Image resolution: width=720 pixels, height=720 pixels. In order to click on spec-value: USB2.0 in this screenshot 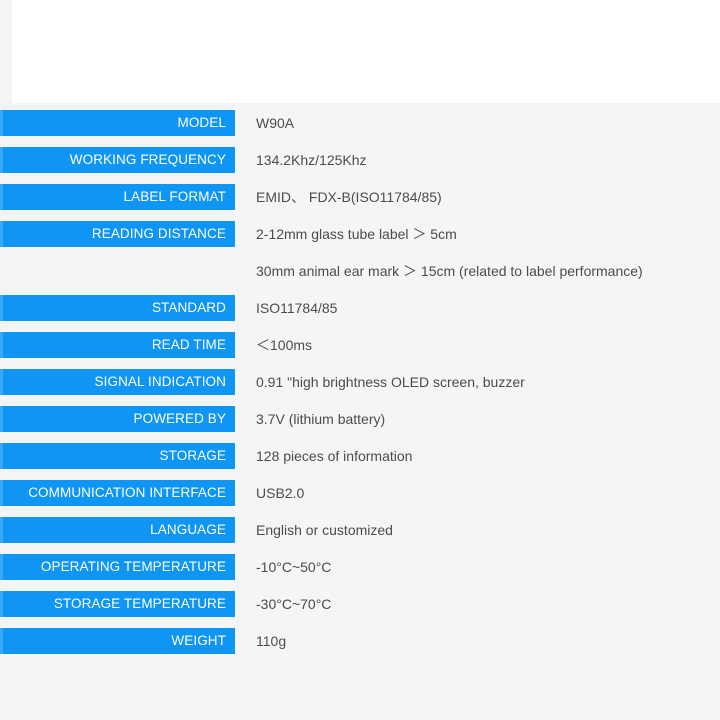, I will do `click(280, 493)`.